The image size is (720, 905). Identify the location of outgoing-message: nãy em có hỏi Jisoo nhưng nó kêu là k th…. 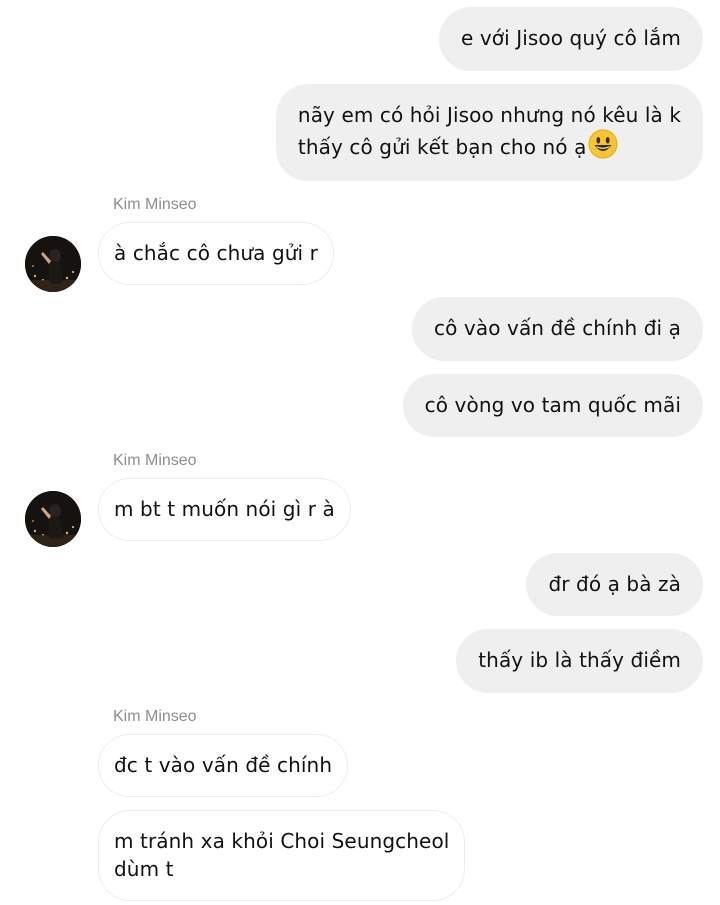
(489, 132).